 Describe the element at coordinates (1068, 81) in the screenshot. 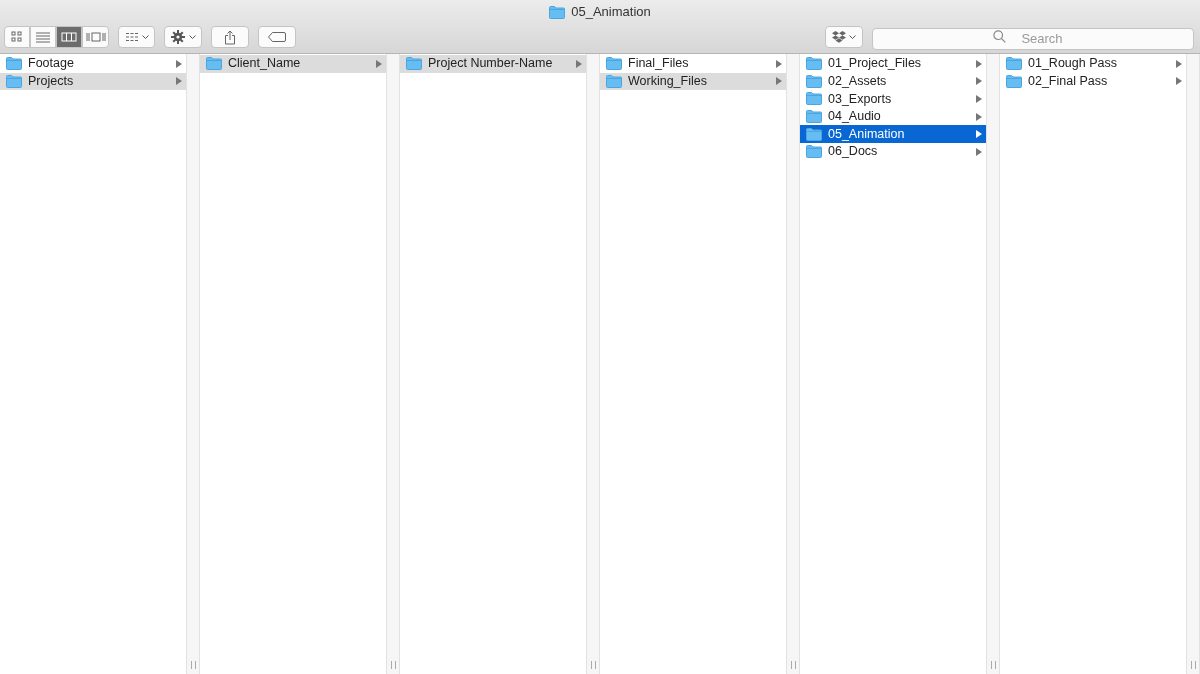

I see `folder-name: 02_Final Pass` at that location.